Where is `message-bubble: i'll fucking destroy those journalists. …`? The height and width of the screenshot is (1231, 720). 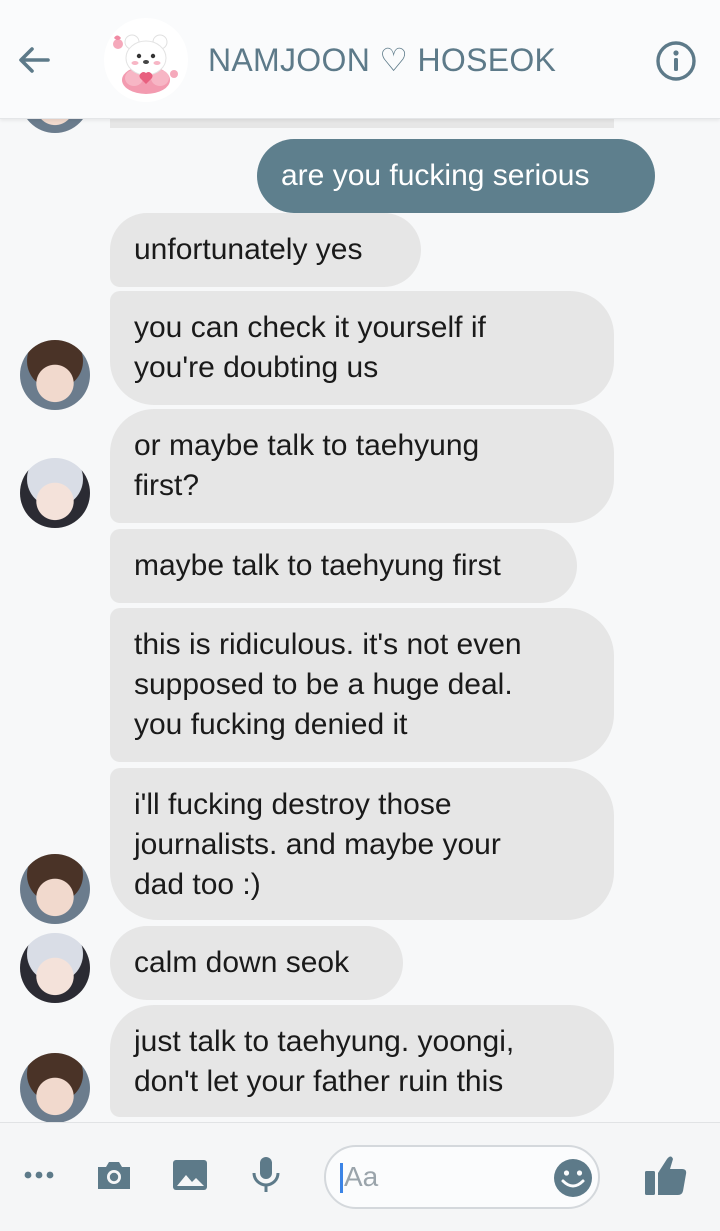
message-bubble: i'll fucking destroy those journalists. … is located at coordinates (362, 844).